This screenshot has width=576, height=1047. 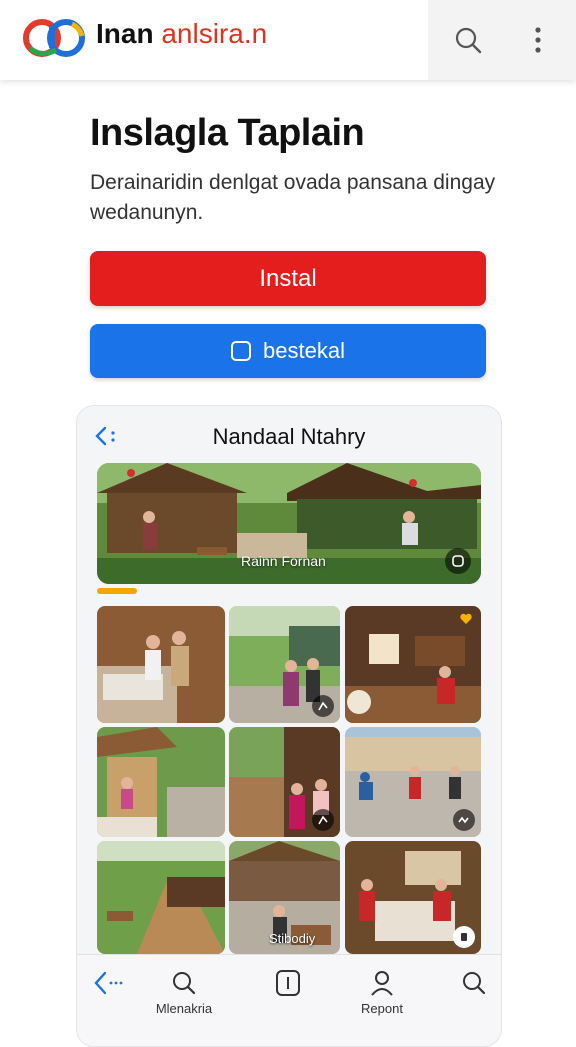 What do you see at coordinates (289, 436) in the screenshot?
I see `preview-title: Nandaal Ntahry` at bounding box center [289, 436].